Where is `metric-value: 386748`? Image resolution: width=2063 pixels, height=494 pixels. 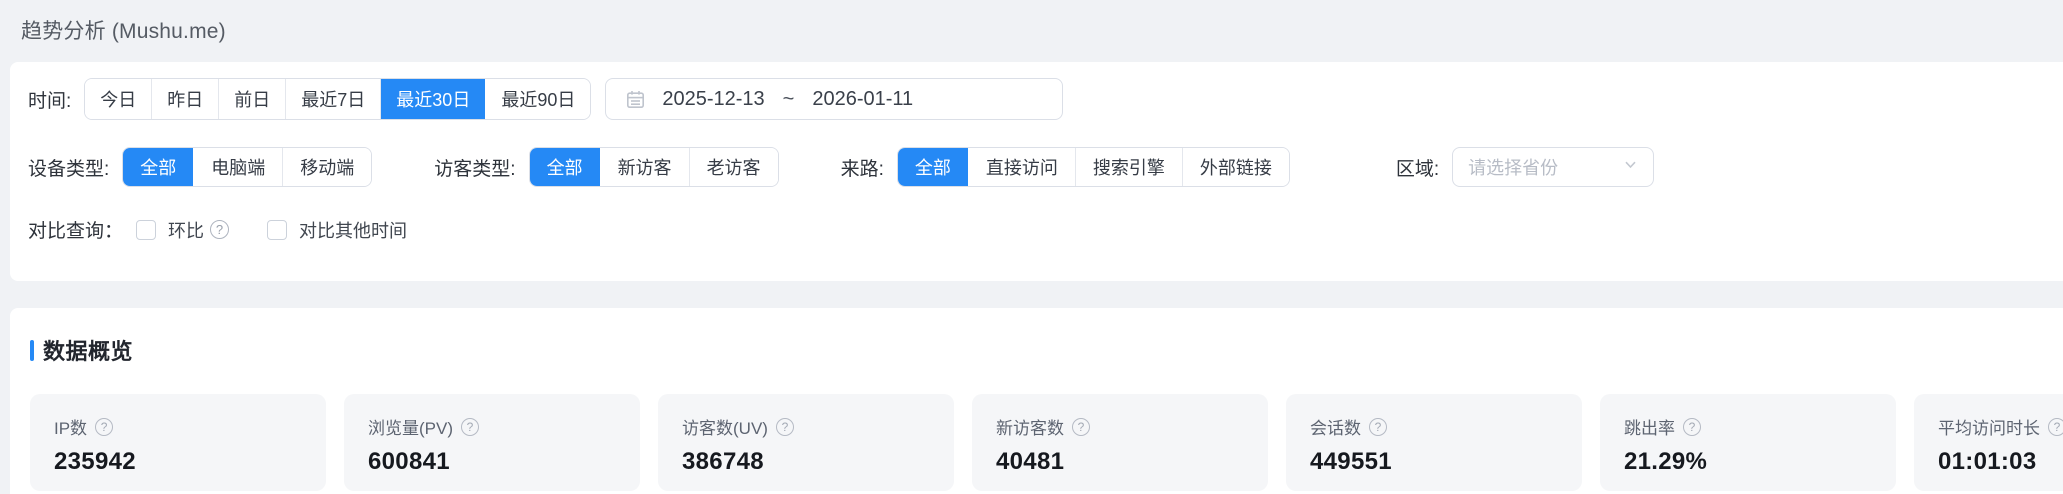
metric-value: 386748 is located at coordinates (723, 461).